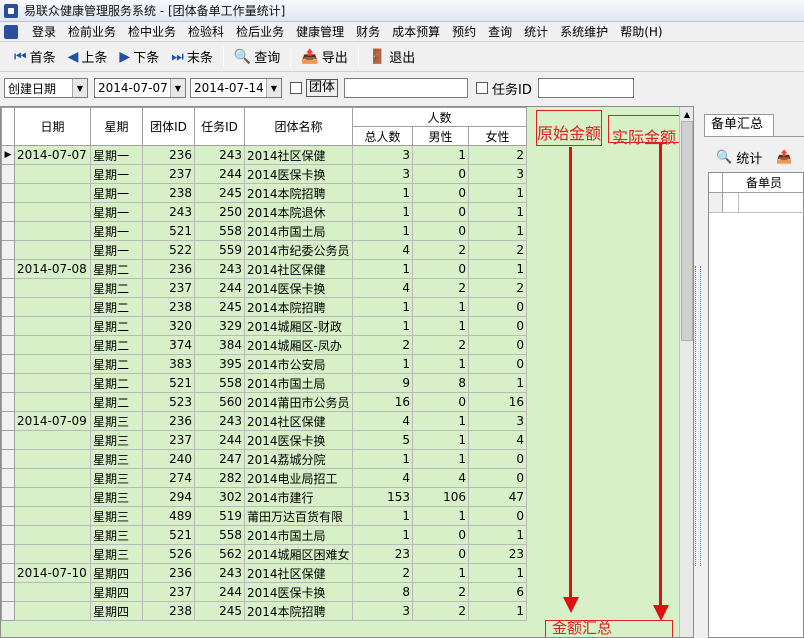 The height and width of the screenshot is (638, 804). Describe the element at coordinates (168, 402) in the screenshot. I see `cell-group-id: 523` at that location.